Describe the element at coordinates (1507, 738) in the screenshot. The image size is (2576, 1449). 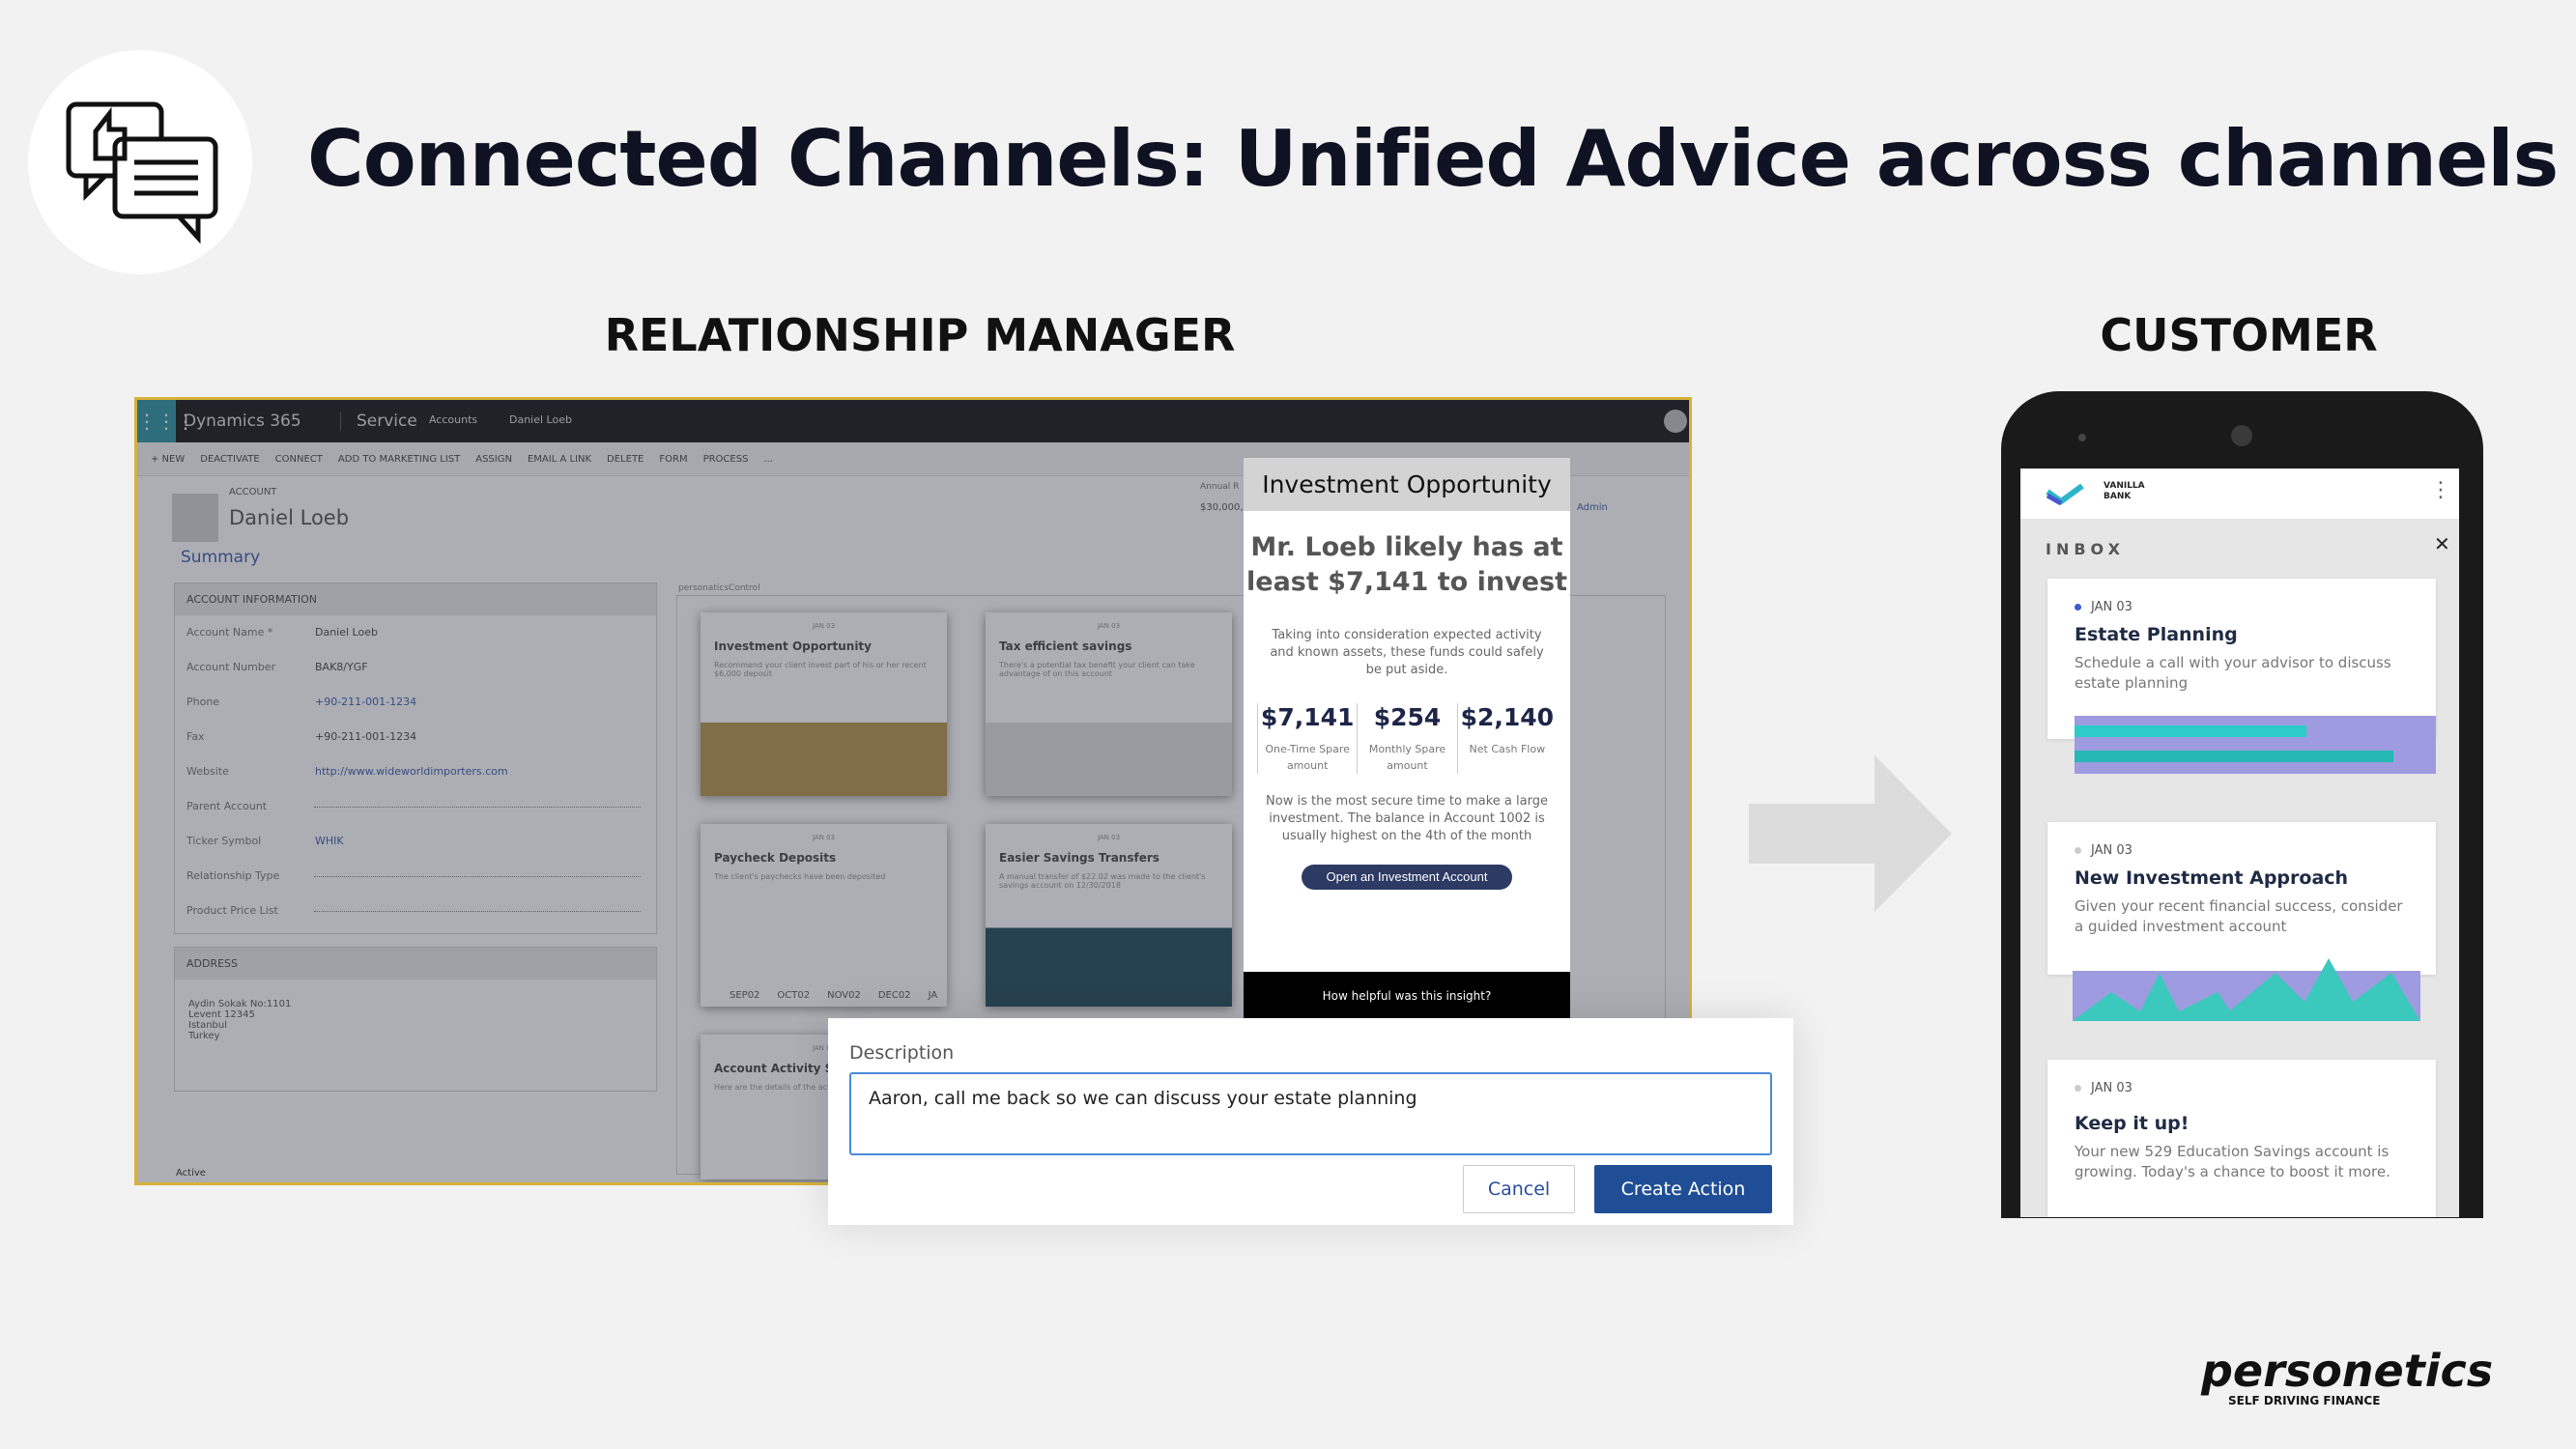
I see `stat-item: $2,140 Net Cash Flow` at that location.